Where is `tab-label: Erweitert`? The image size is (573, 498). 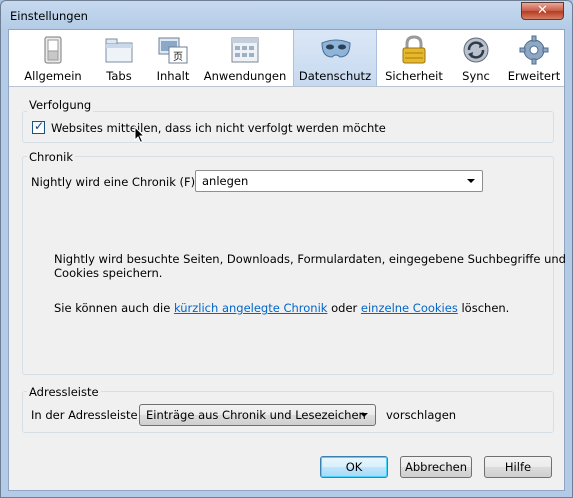 tab-label: Erweitert is located at coordinates (534, 76).